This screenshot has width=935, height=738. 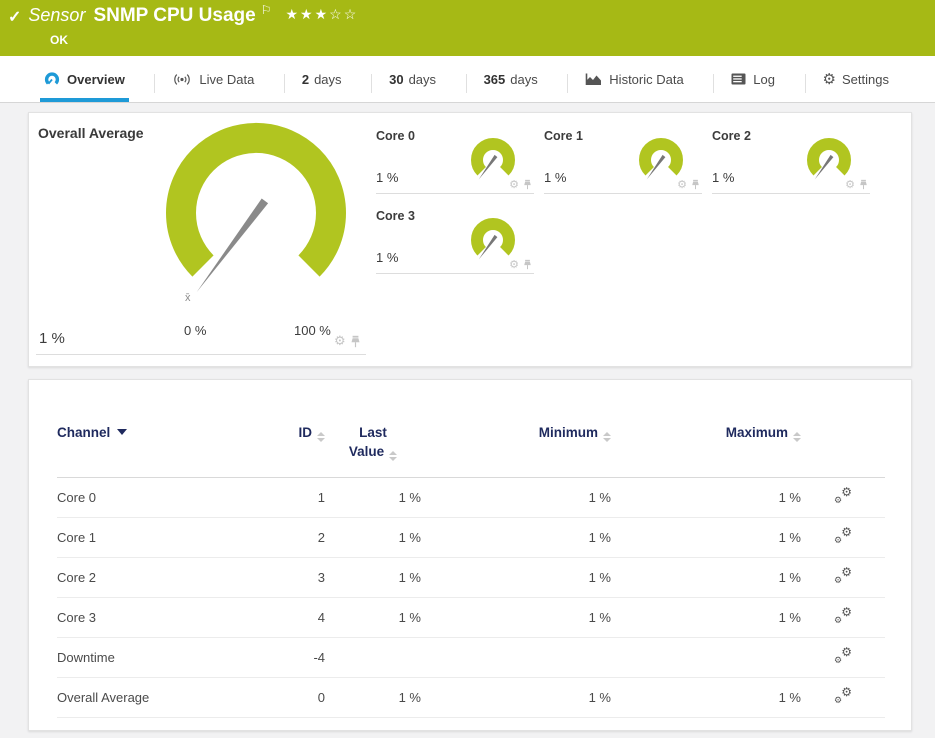 What do you see at coordinates (321, 537) in the screenshot?
I see `channel-id: 2` at bounding box center [321, 537].